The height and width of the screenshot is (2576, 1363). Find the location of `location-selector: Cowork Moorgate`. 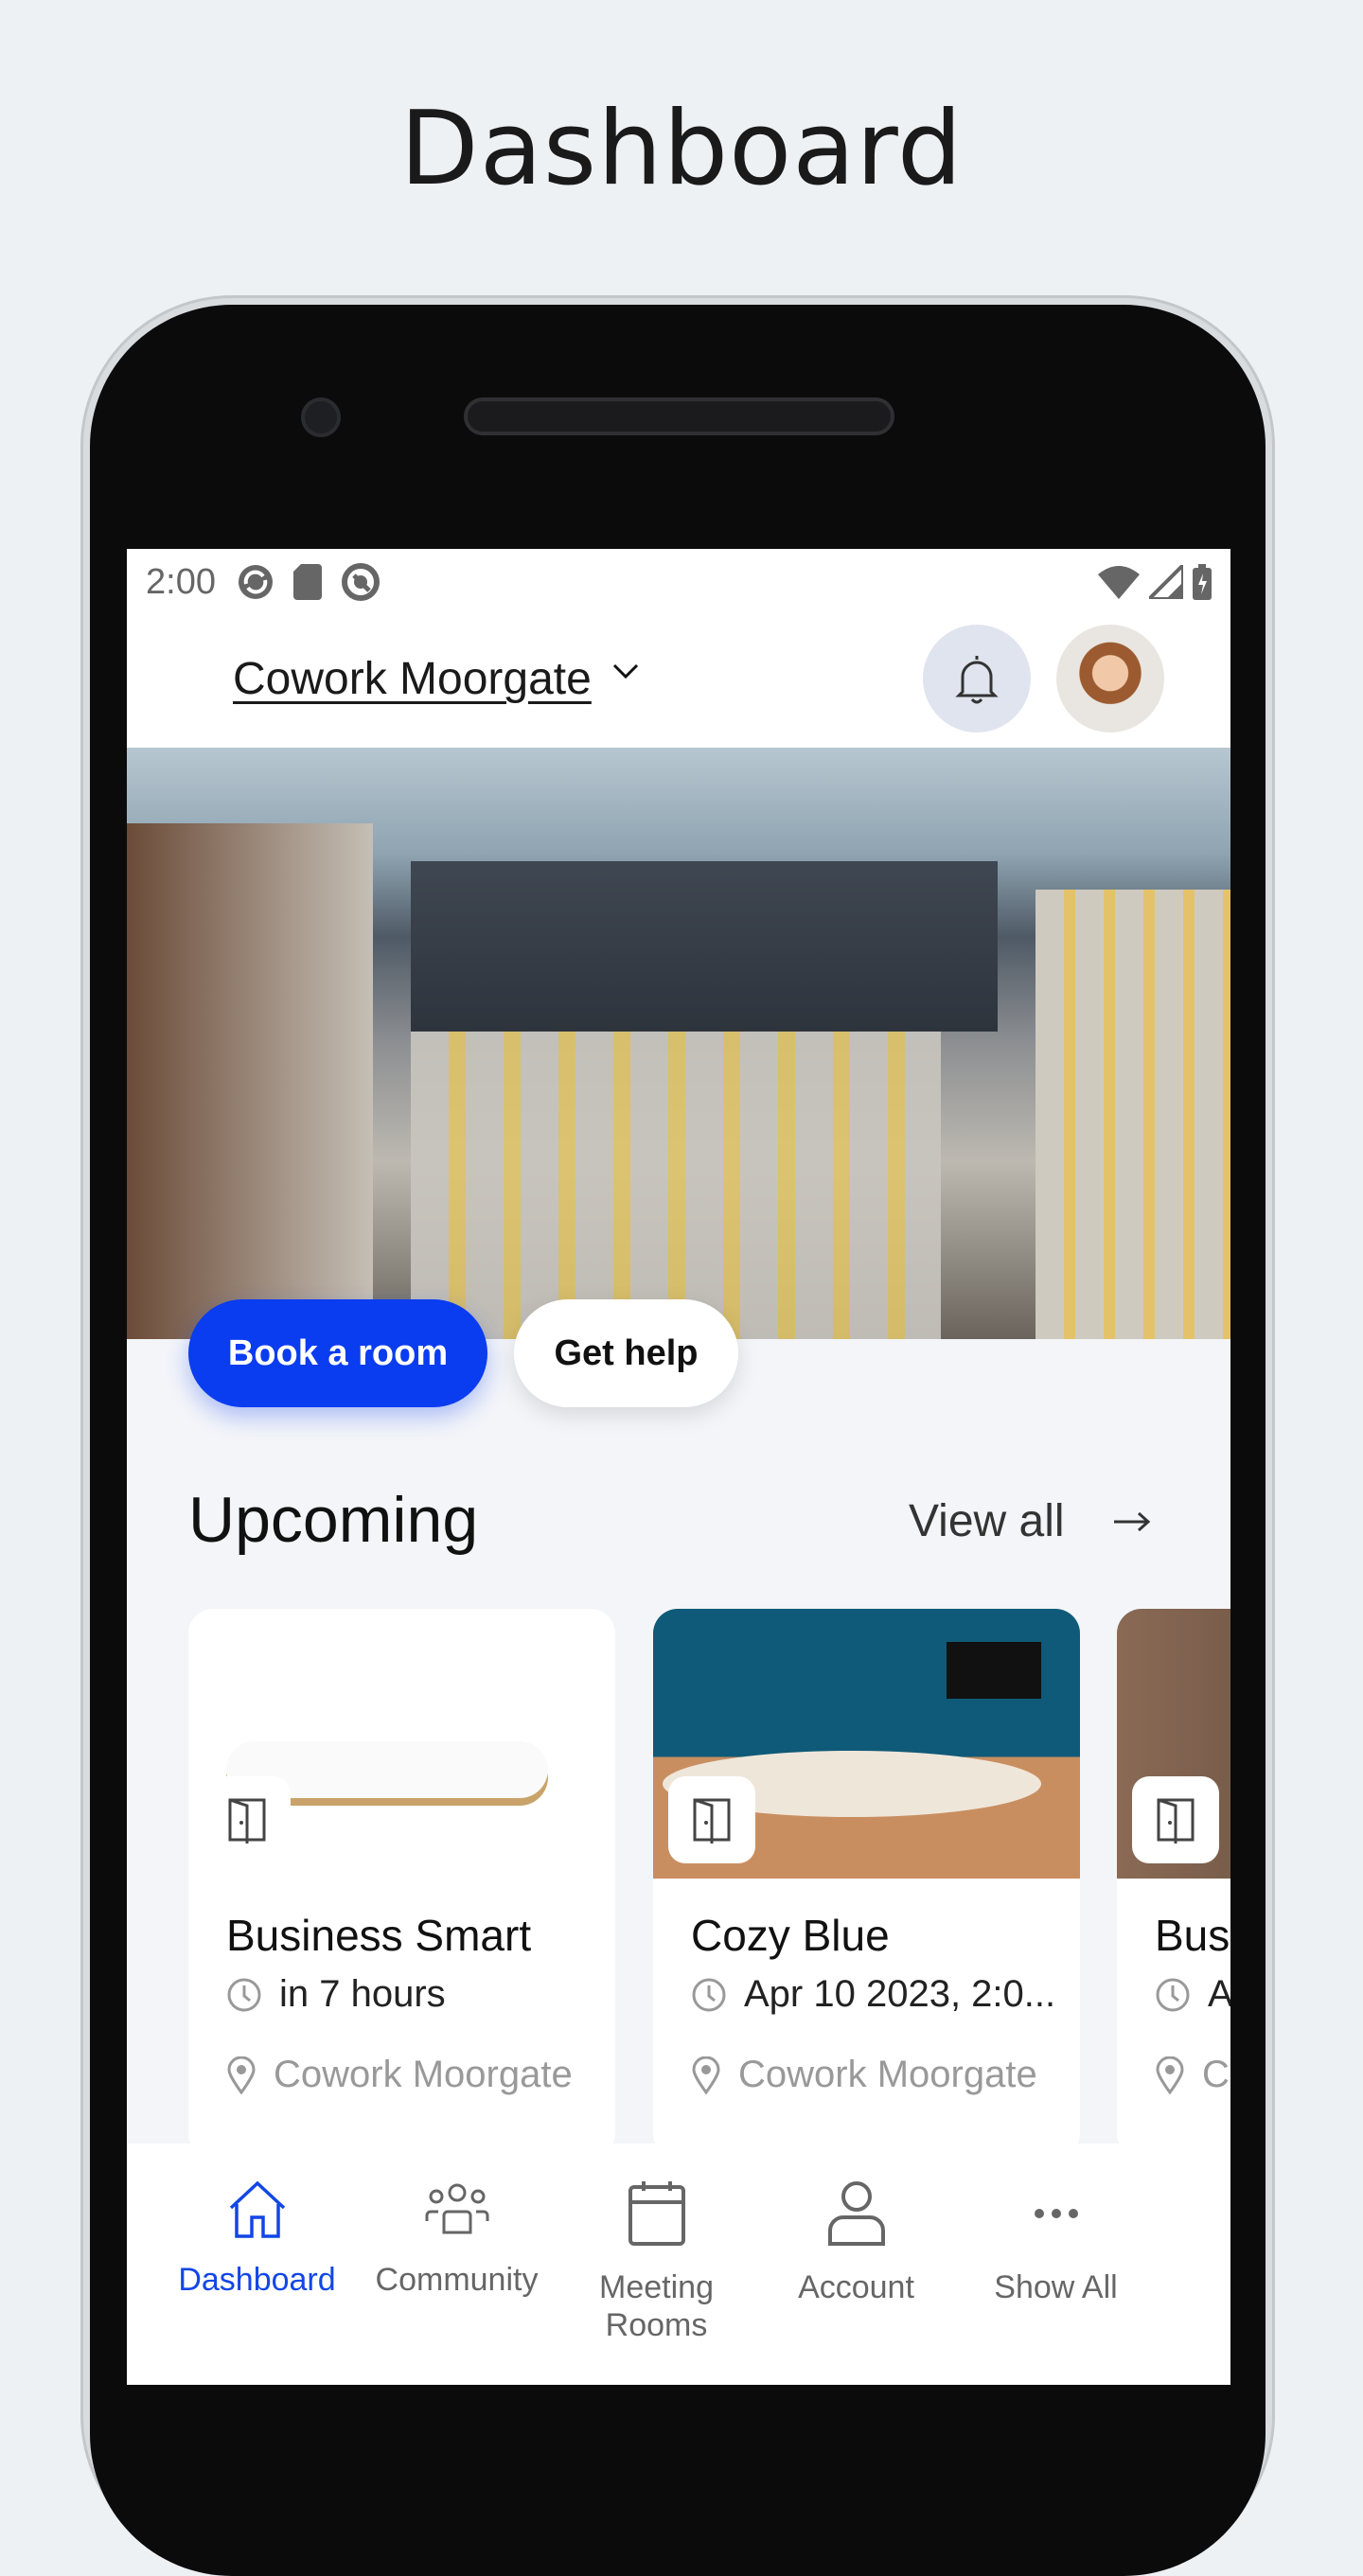

location-selector: Cowork Moorgate is located at coordinates (412, 679).